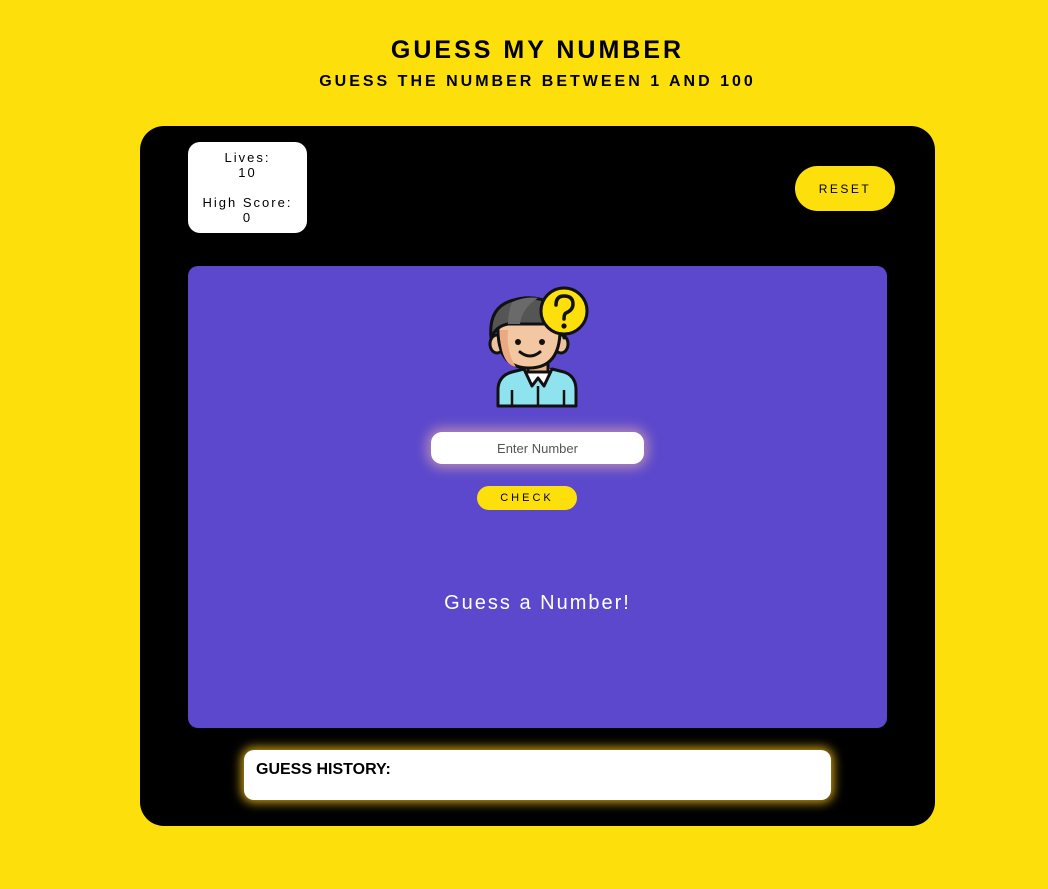 This screenshot has width=1048, height=889. I want to click on check-button: CHECK, so click(527, 498).